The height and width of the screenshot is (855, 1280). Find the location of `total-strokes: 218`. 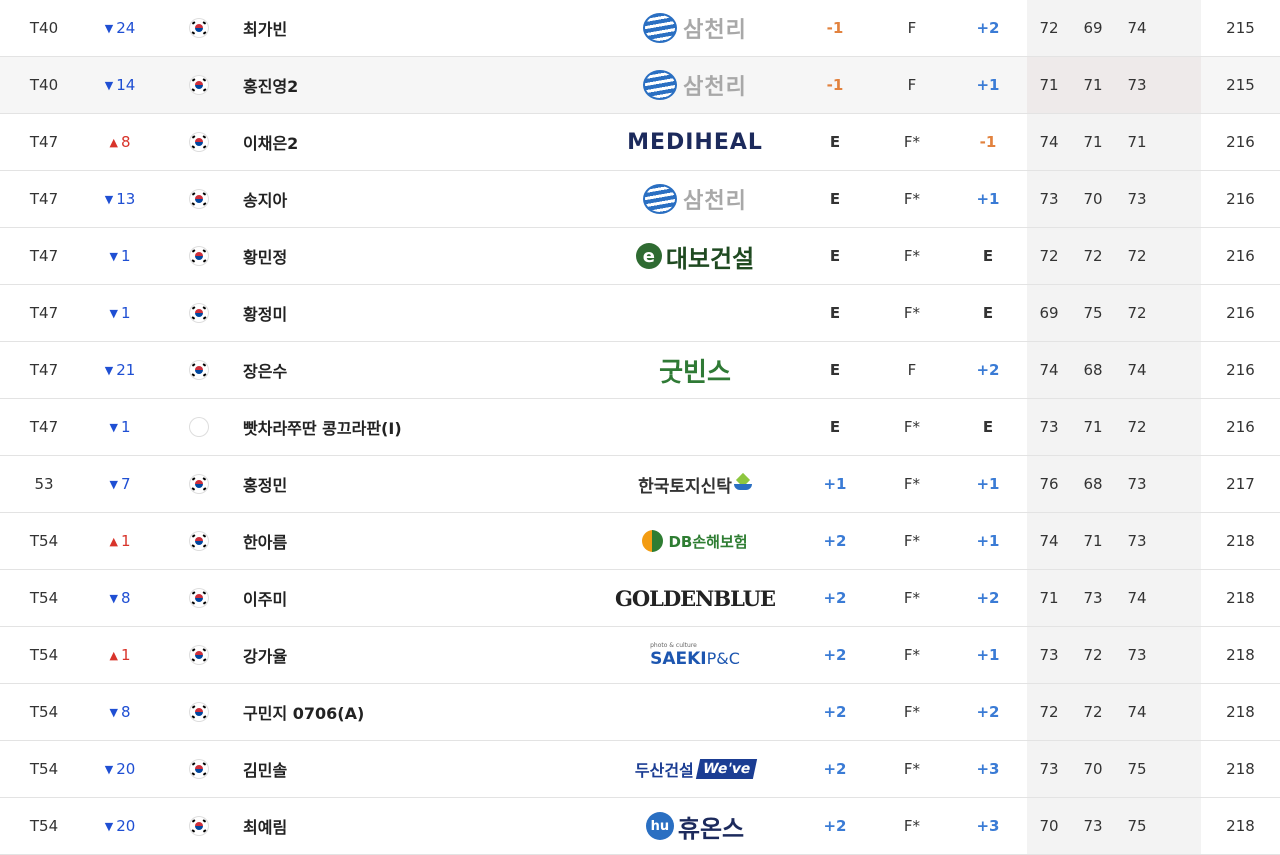

total-strokes: 218 is located at coordinates (1240, 598).